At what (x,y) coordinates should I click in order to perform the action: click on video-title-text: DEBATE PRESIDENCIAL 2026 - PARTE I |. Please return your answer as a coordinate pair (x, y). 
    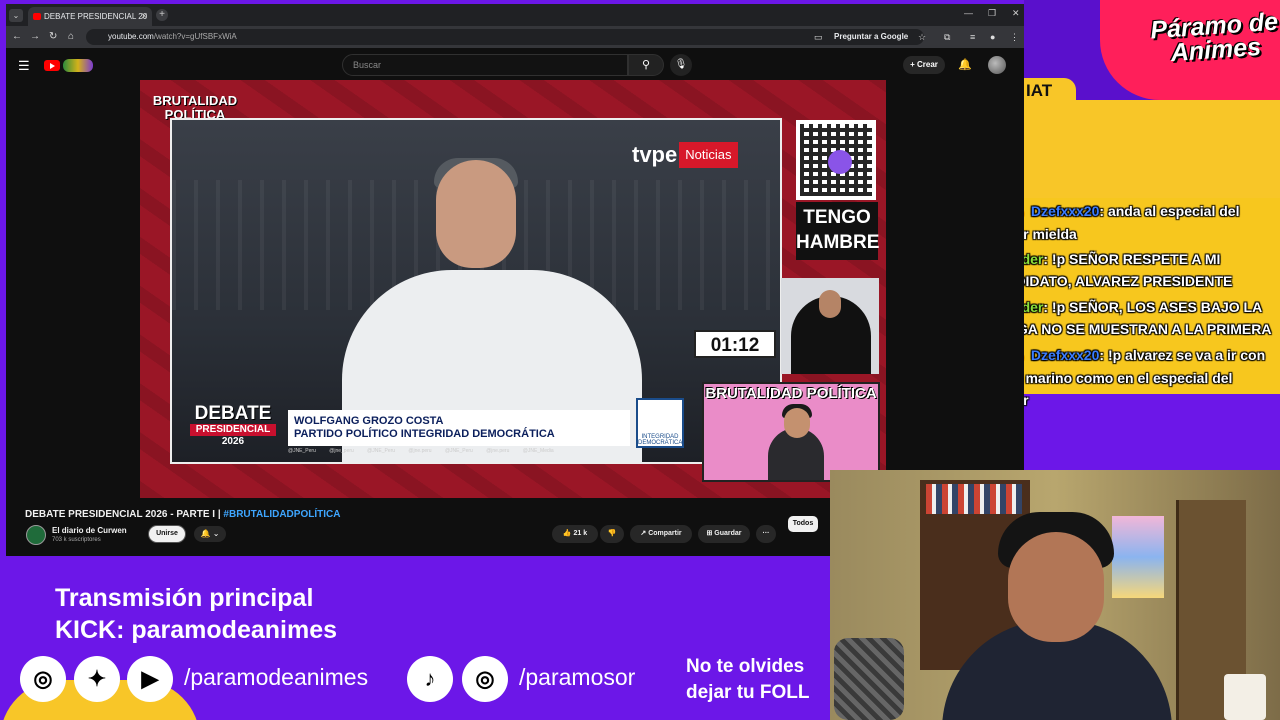
    Looking at the image, I should click on (123, 514).